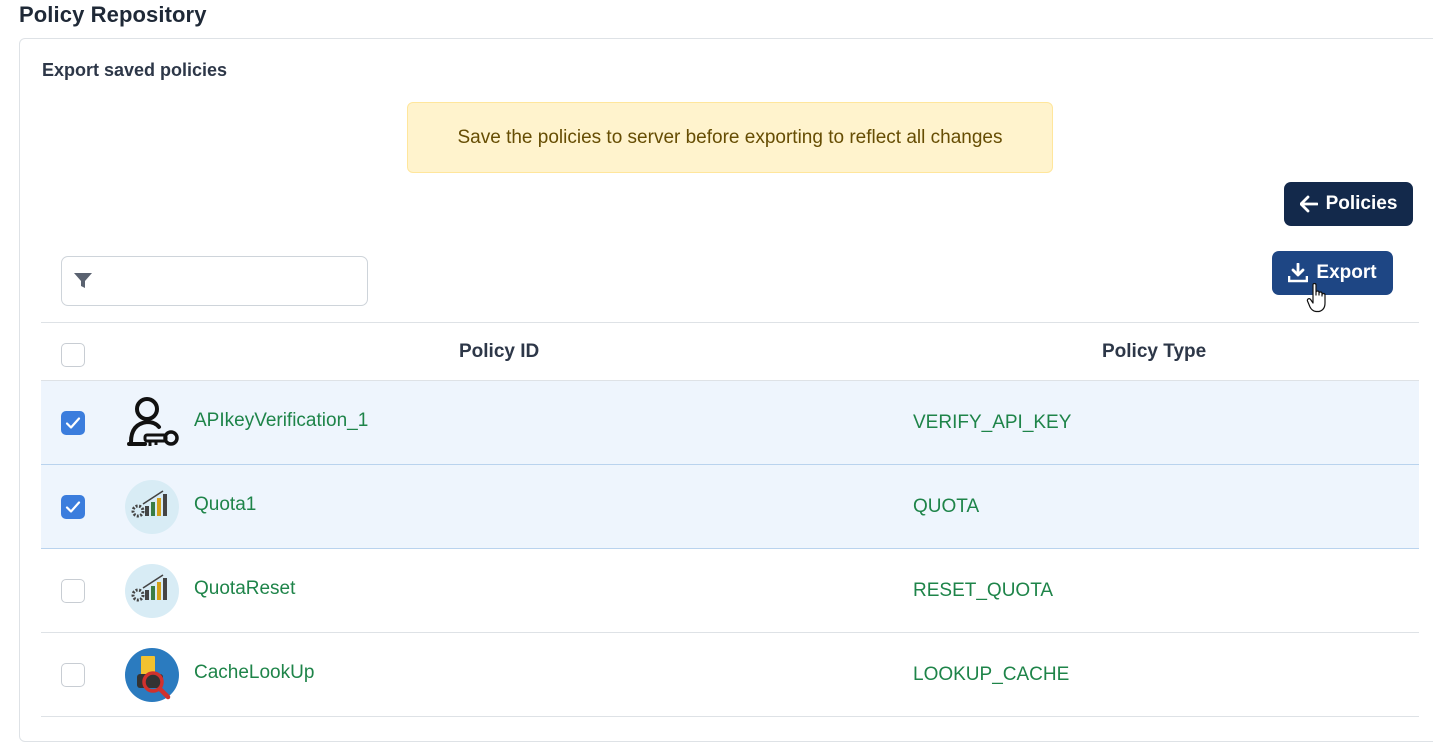  I want to click on table-row: CacheLookUp LOOKUP_CACHE, so click(730, 675).